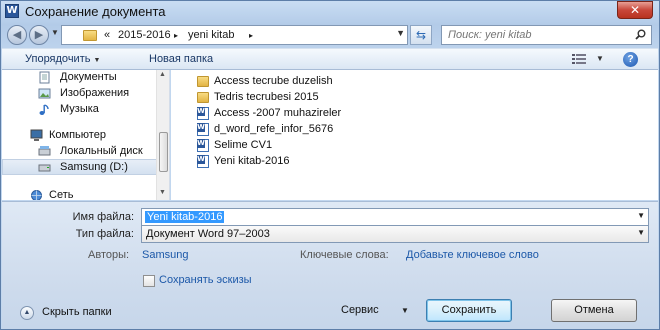  Describe the element at coordinates (600, 58) in the screenshot. I see `view-dropdown-arrow: ▼` at that location.